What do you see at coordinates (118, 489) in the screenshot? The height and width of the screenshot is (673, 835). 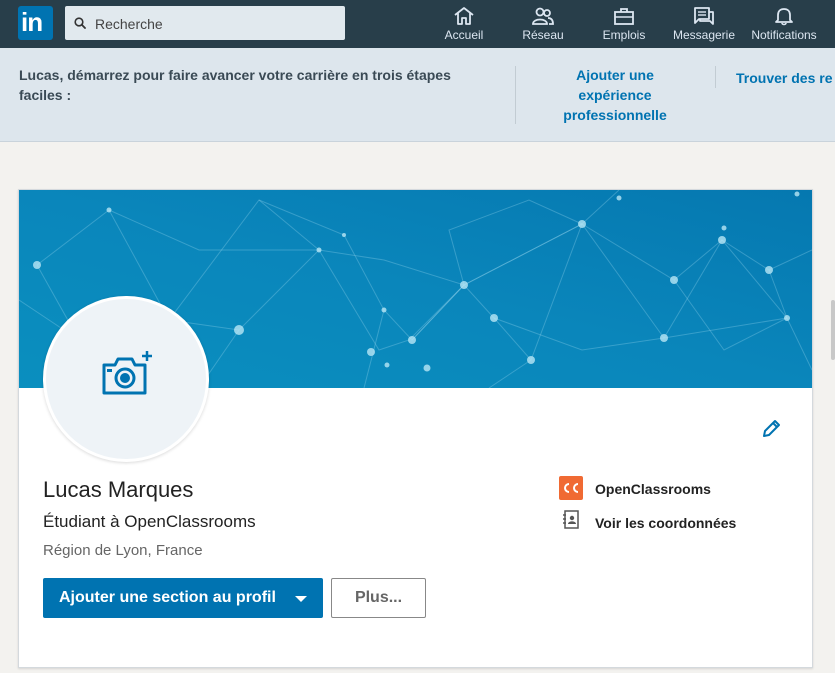 I see `profile-name: Lucas Marques` at bounding box center [118, 489].